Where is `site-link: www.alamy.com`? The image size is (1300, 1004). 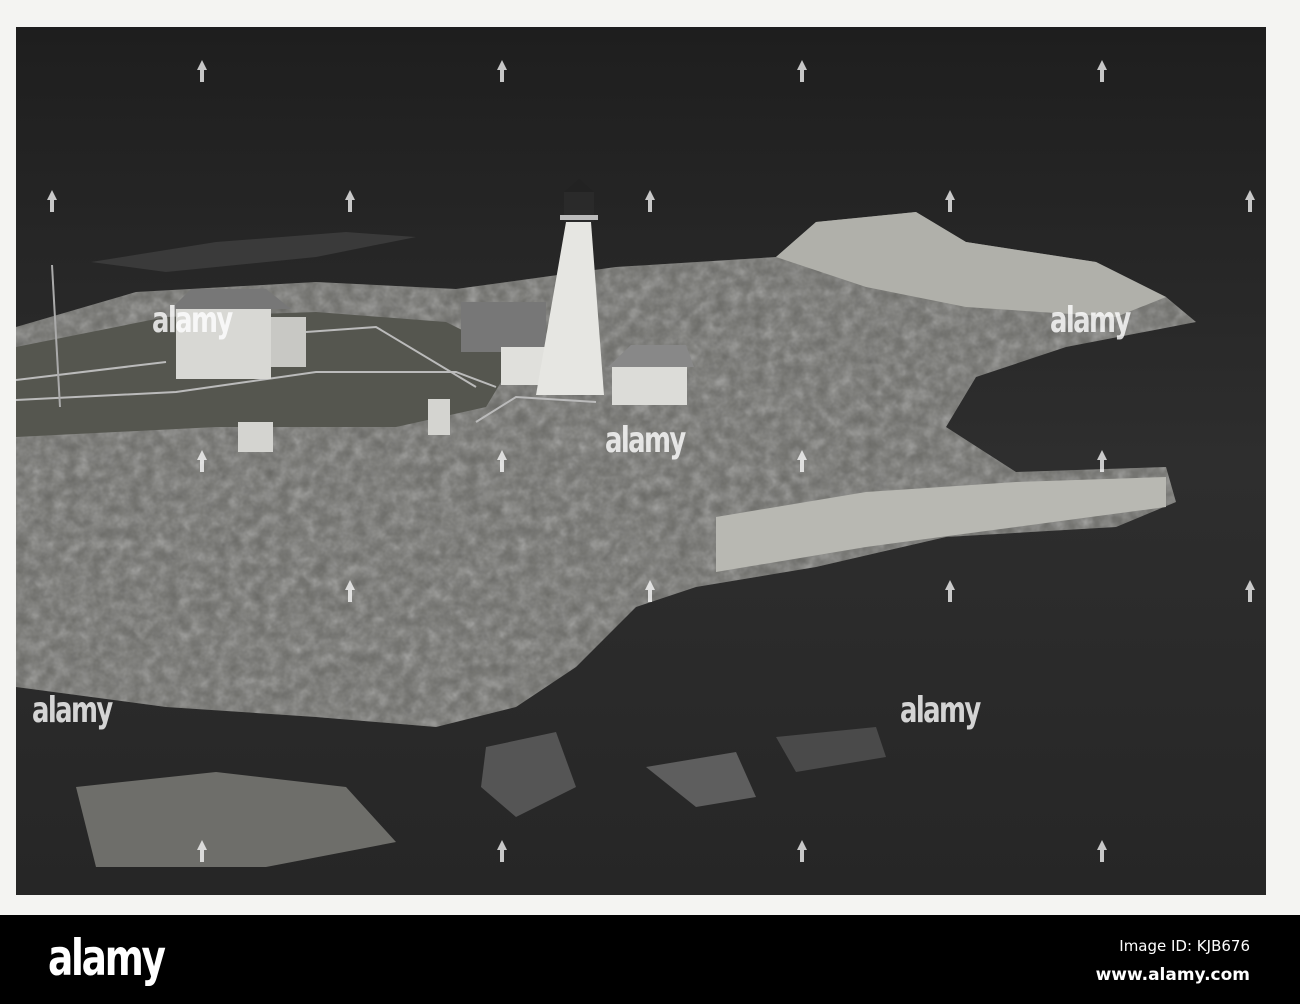 site-link: www.alamy.com is located at coordinates (1173, 975).